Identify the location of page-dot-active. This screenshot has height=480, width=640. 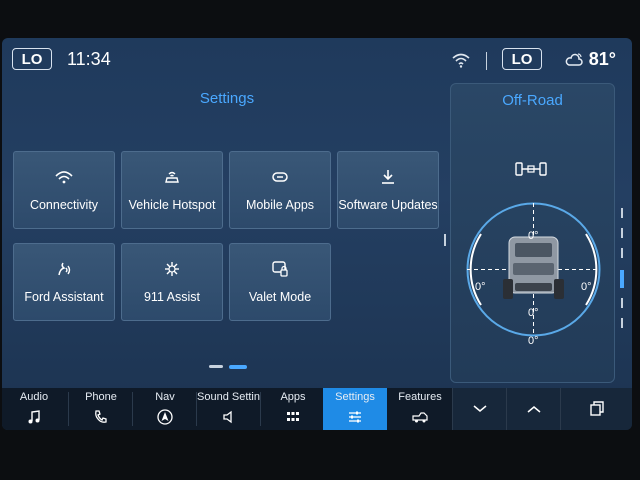
(238, 367).